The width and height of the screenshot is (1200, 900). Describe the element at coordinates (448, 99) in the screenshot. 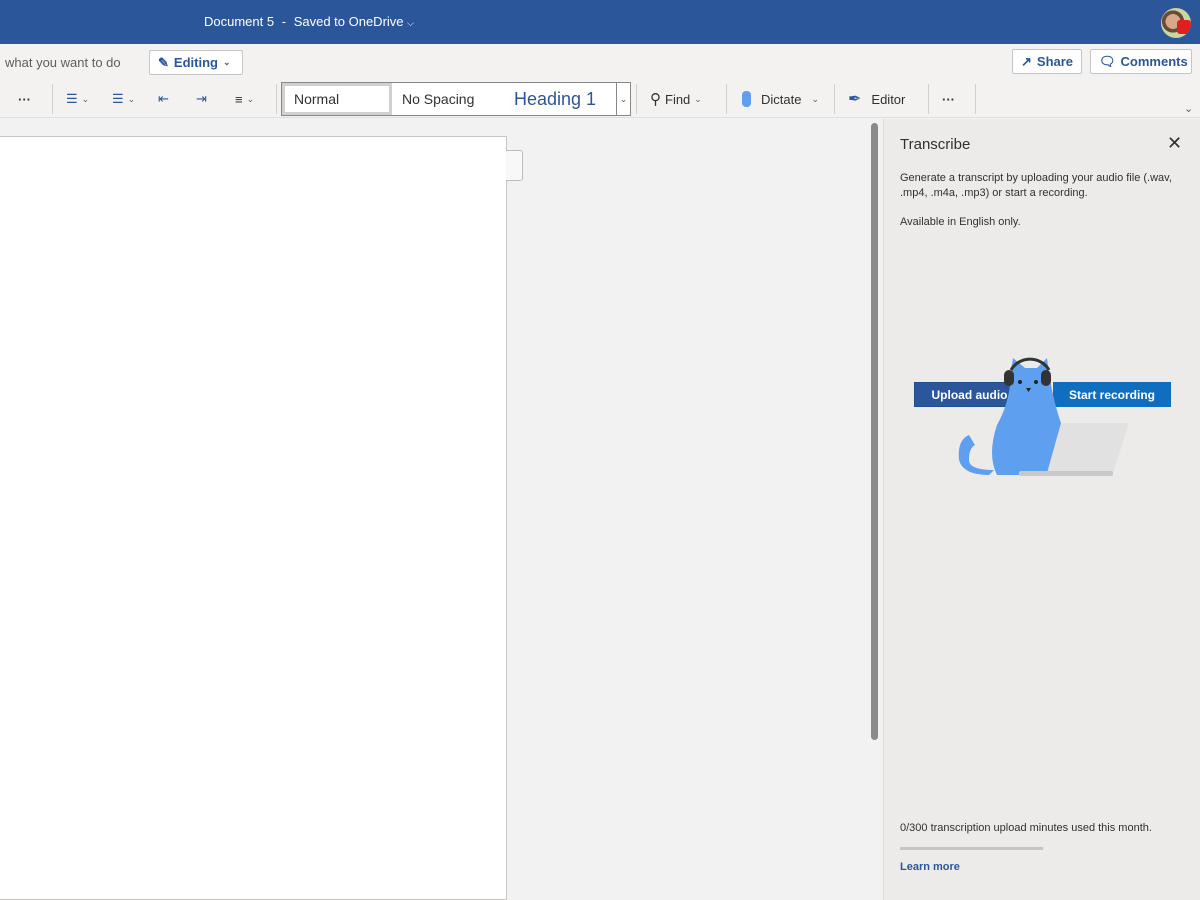

I see `style-no-spacing: No Spacing` at that location.